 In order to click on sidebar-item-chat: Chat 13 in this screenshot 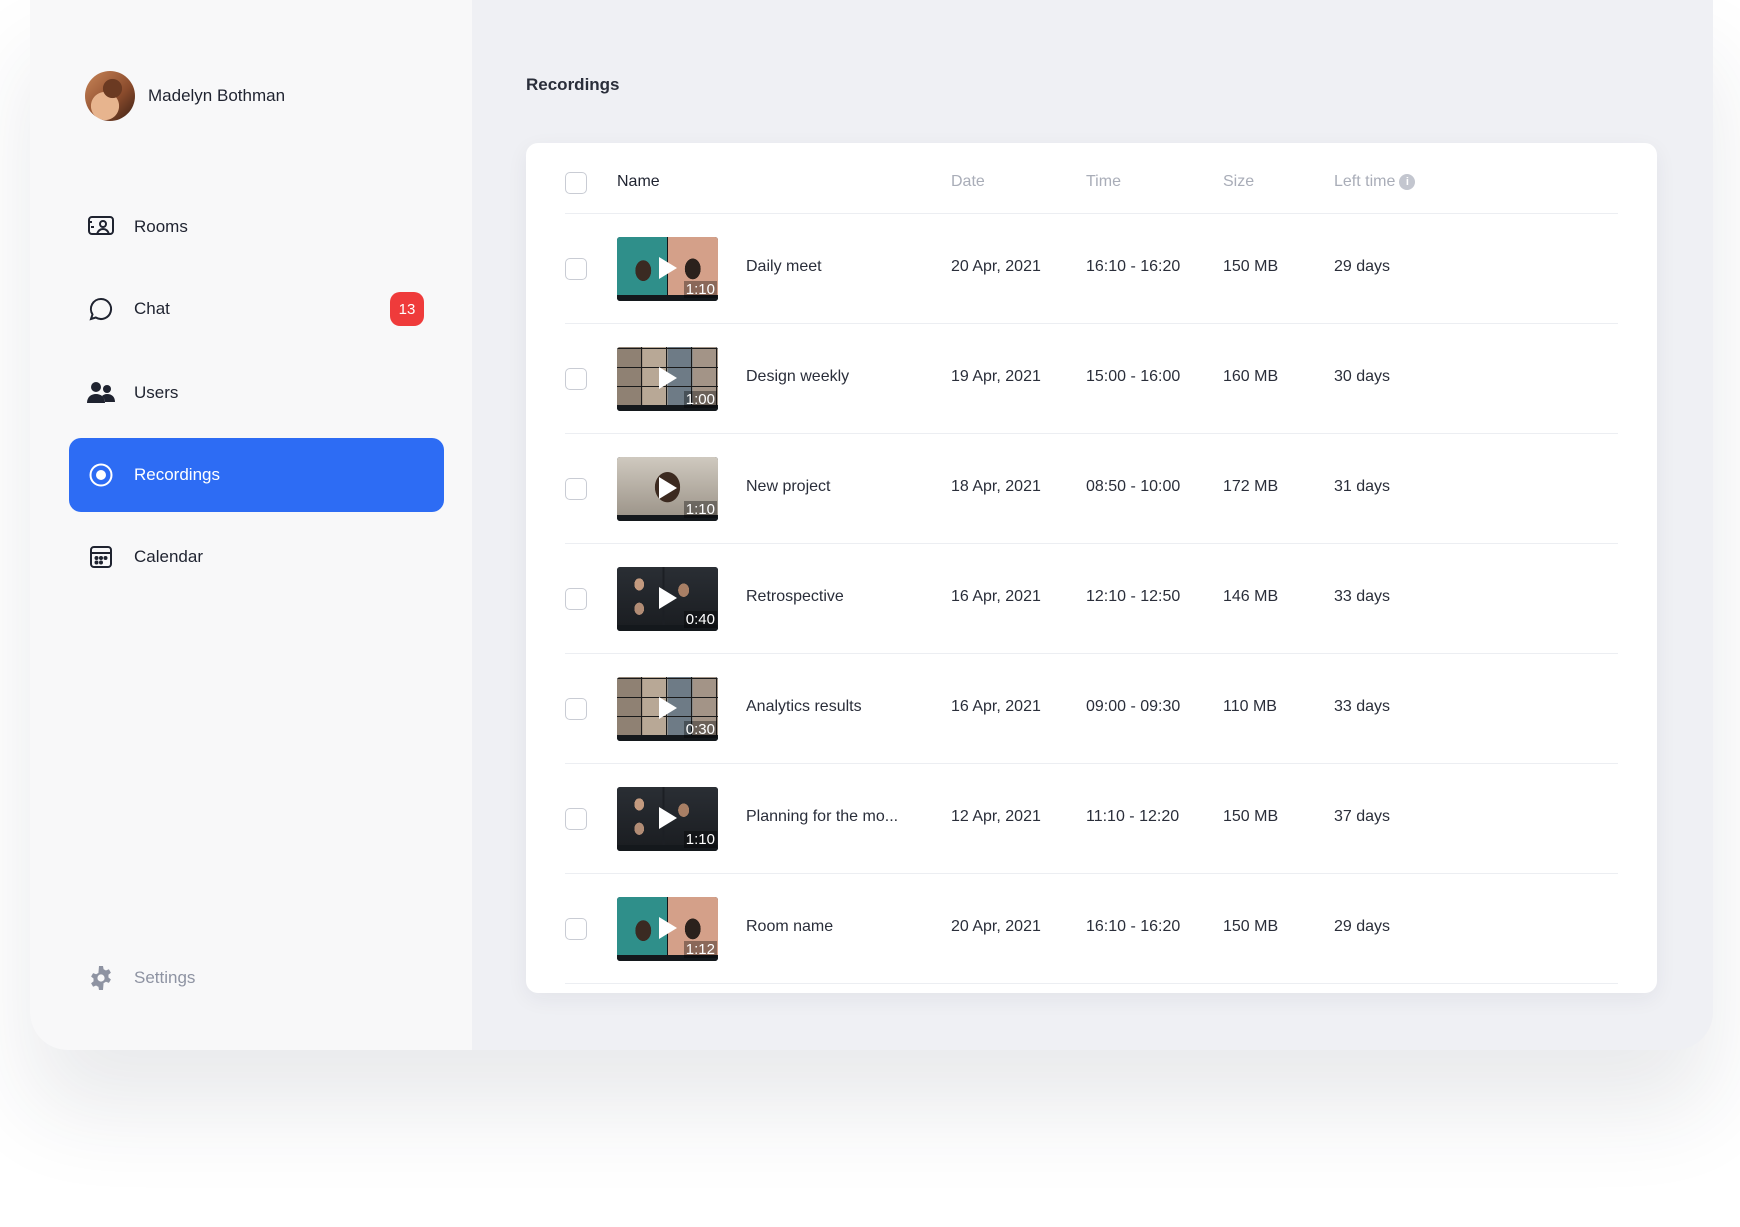, I will do `click(256, 309)`.